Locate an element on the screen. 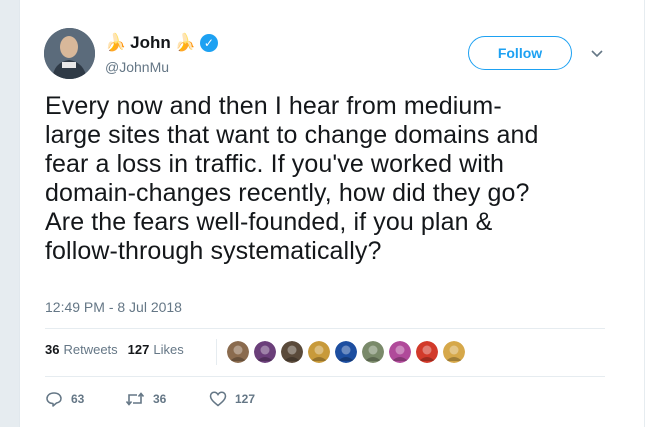 This screenshot has width=645, height=427. stats-separator is located at coordinates (216, 352).